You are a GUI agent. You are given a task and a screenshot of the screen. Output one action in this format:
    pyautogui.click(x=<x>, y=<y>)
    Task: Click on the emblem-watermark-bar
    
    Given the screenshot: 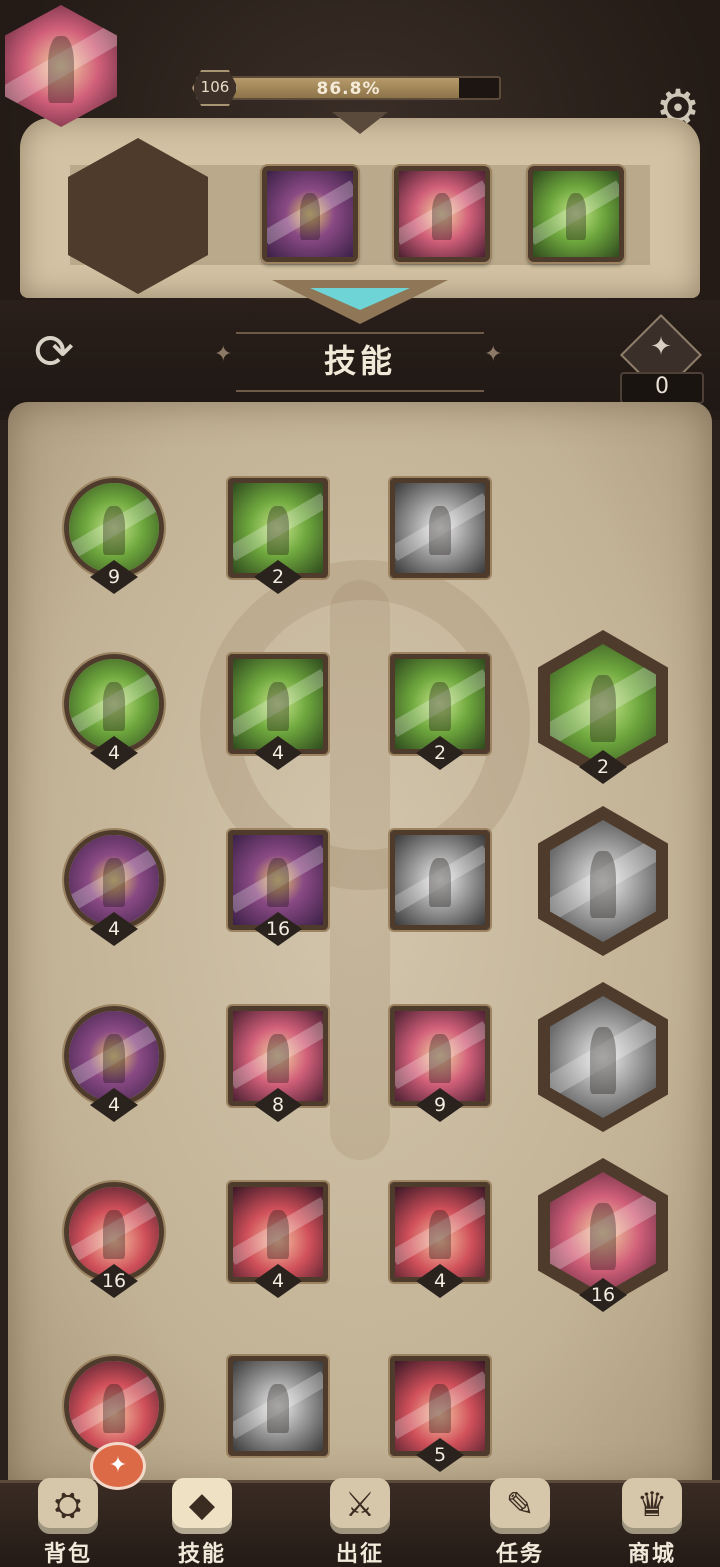 What is the action you would take?
    pyautogui.click(x=360, y=870)
    